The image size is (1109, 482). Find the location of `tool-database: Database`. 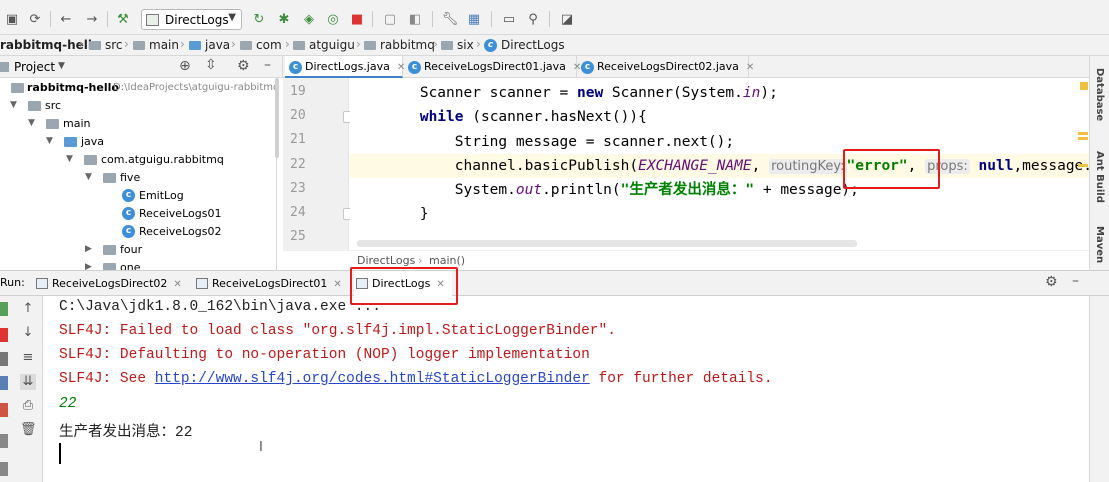

tool-database: Database is located at coordinates (1099, 94).